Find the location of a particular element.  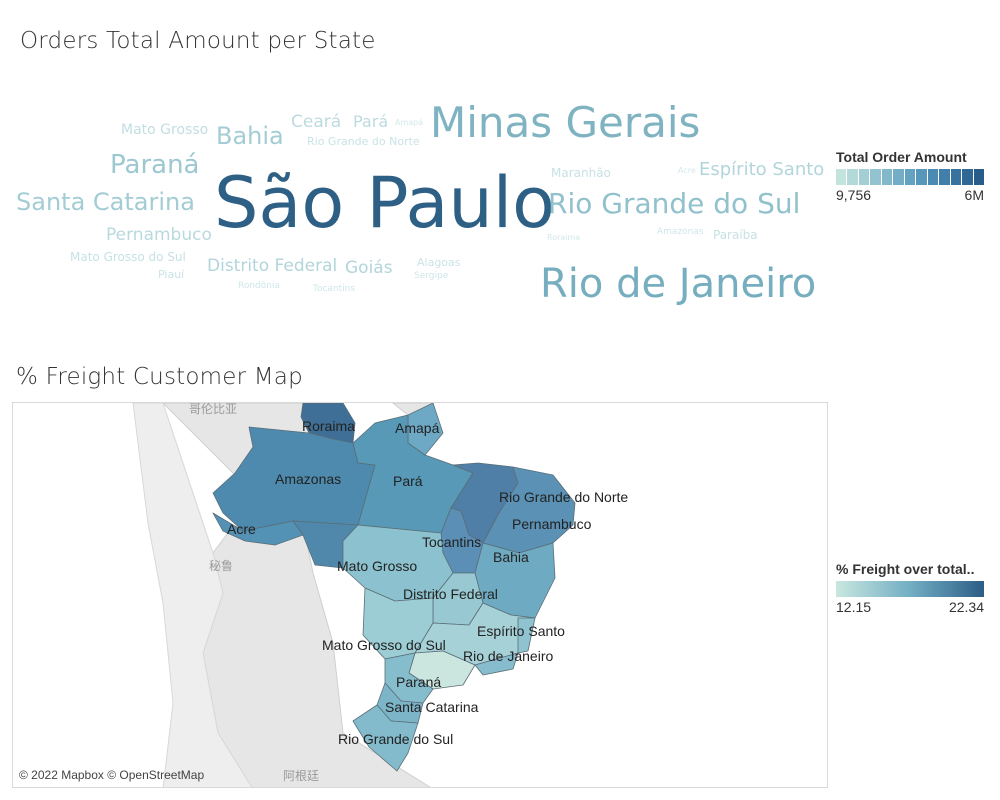

word-amazonas: Amazonas is located at coordinates (680, 232).